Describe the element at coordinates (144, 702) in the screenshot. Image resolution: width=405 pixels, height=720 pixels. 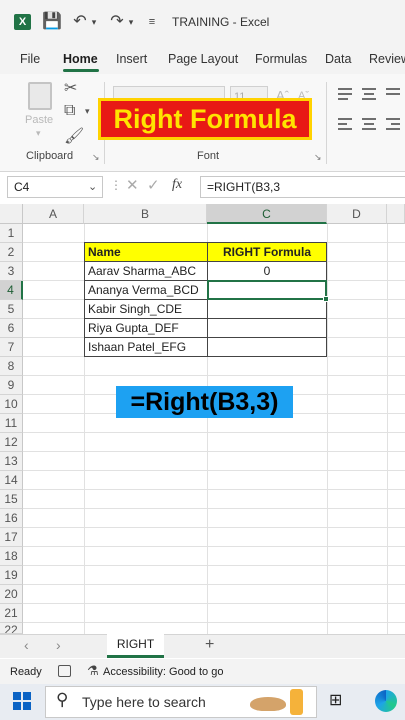
I see `taskbar-search-placeholder: Type here to search` at that location.